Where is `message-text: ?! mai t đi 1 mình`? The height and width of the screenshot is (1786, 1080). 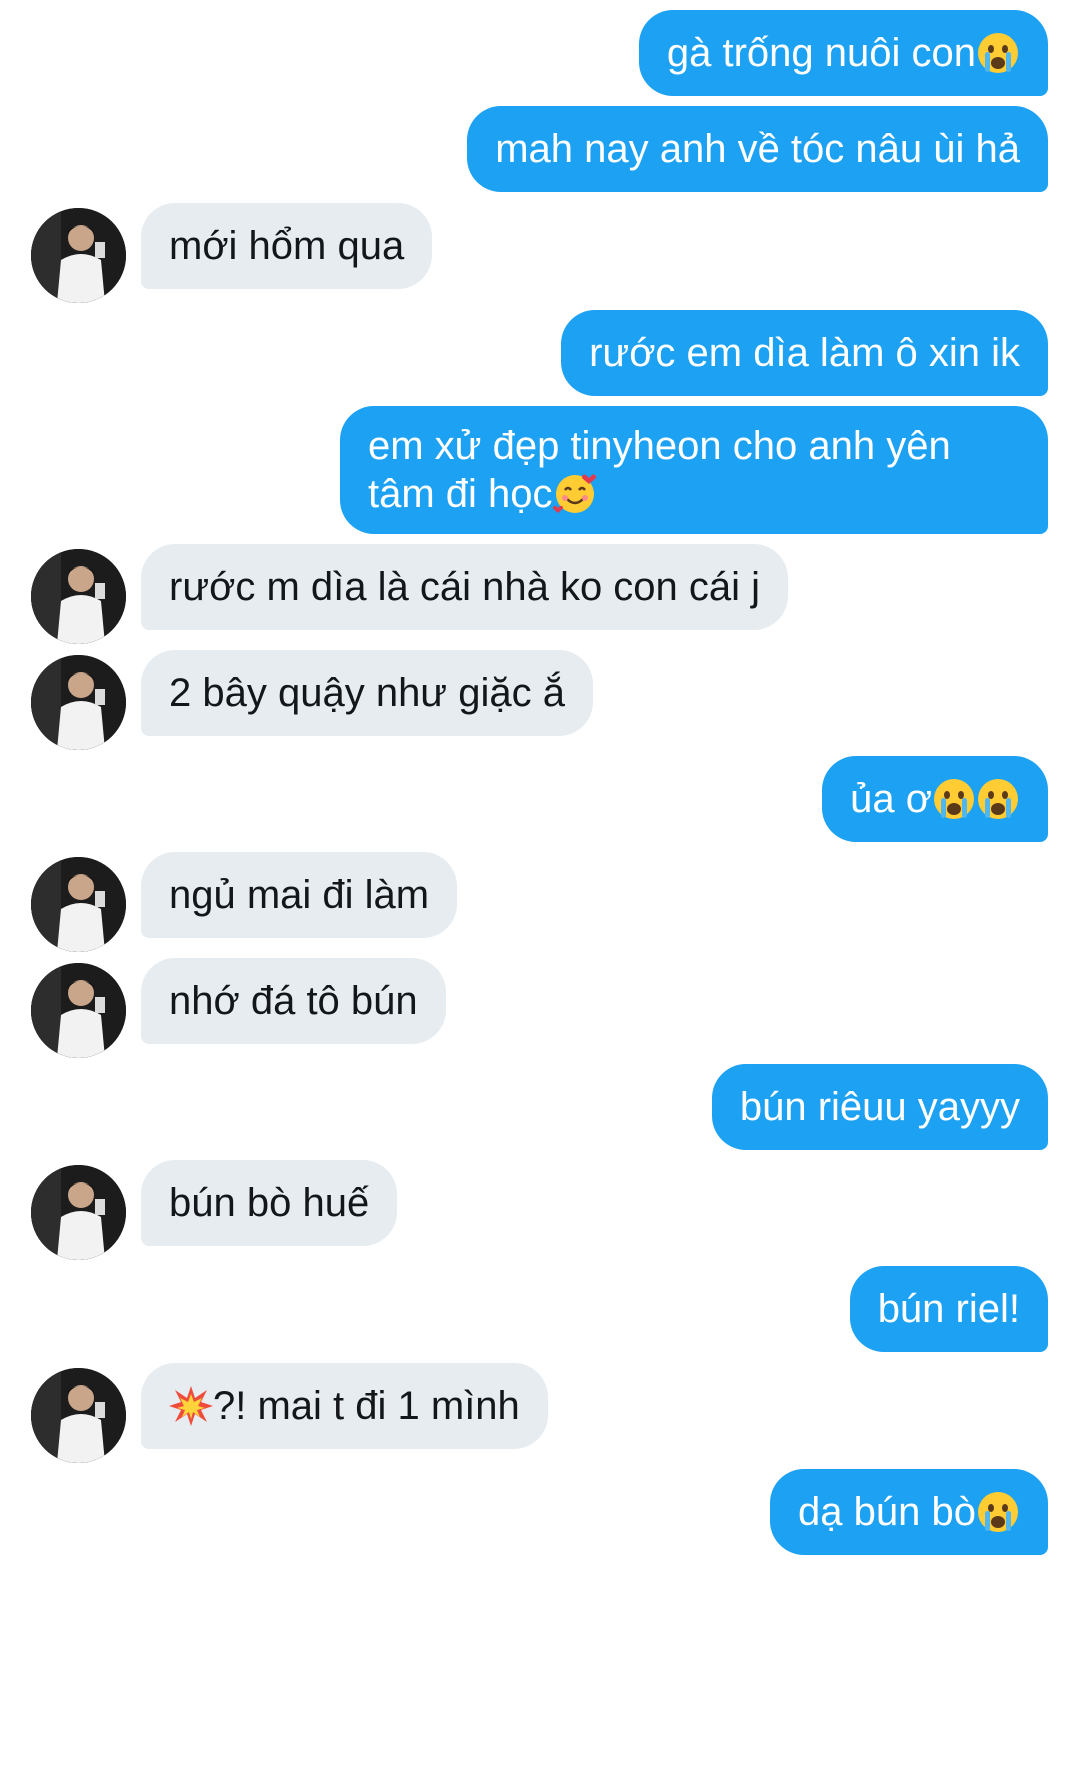
message-text: ?! mai t đi 1 mình is located at coordinates (366, 1406).